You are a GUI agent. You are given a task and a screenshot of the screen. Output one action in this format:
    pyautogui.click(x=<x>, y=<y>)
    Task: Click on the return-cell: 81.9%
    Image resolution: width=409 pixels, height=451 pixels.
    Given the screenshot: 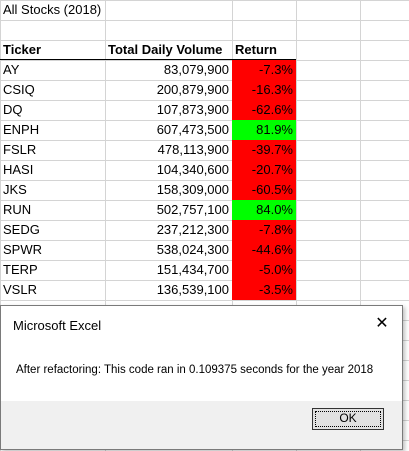 What is the action you would take?
    pyautogui.click(x=264, y=130)
    